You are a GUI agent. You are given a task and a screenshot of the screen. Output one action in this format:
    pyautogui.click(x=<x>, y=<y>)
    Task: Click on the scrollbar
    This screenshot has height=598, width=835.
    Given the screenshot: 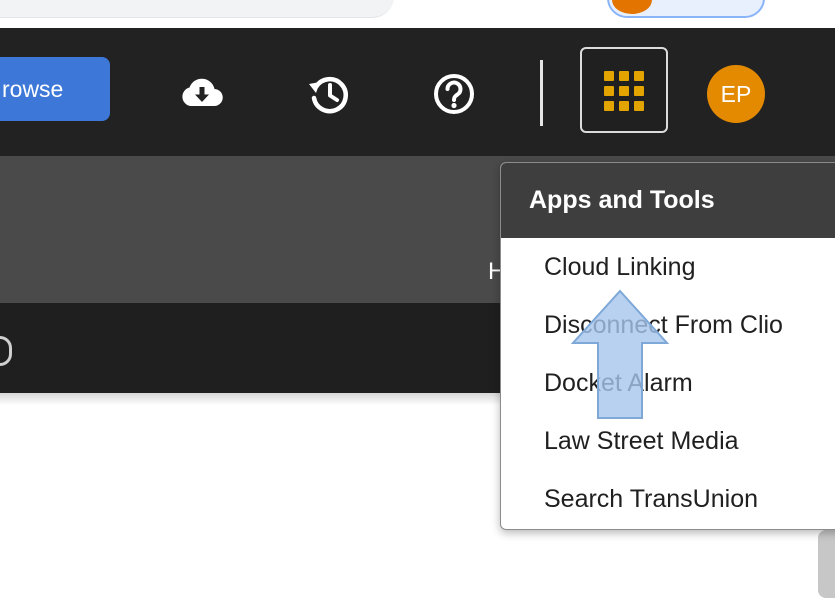 What is the action you would take?
    pyautogui.click(x=826, y=564)
    